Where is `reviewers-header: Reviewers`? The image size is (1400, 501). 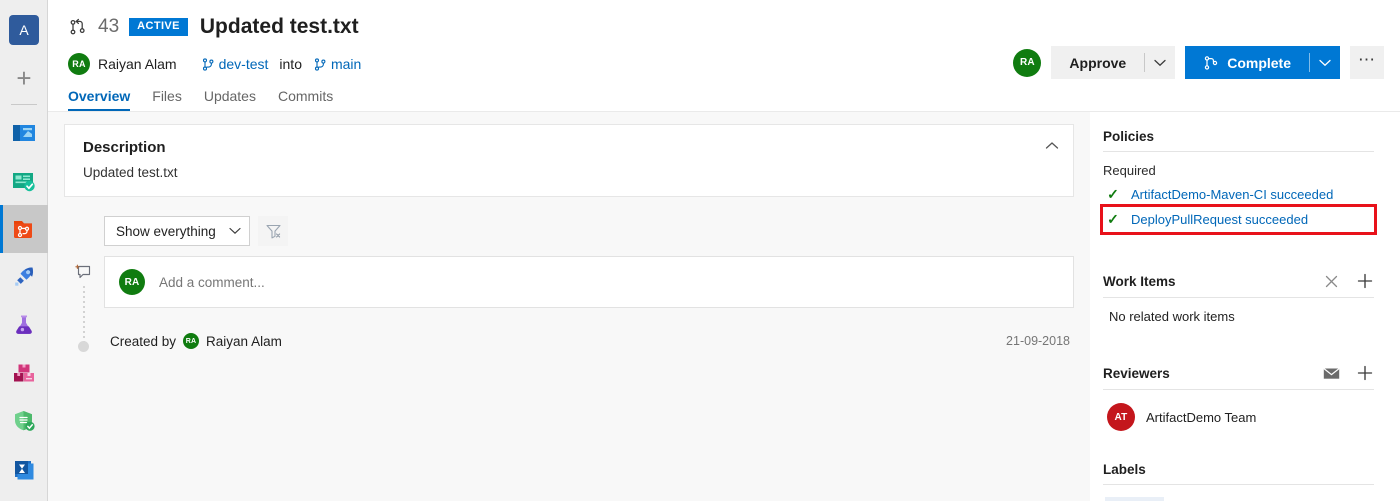 reviewers-header: Reviewers is located at coordinates (1238, 377).